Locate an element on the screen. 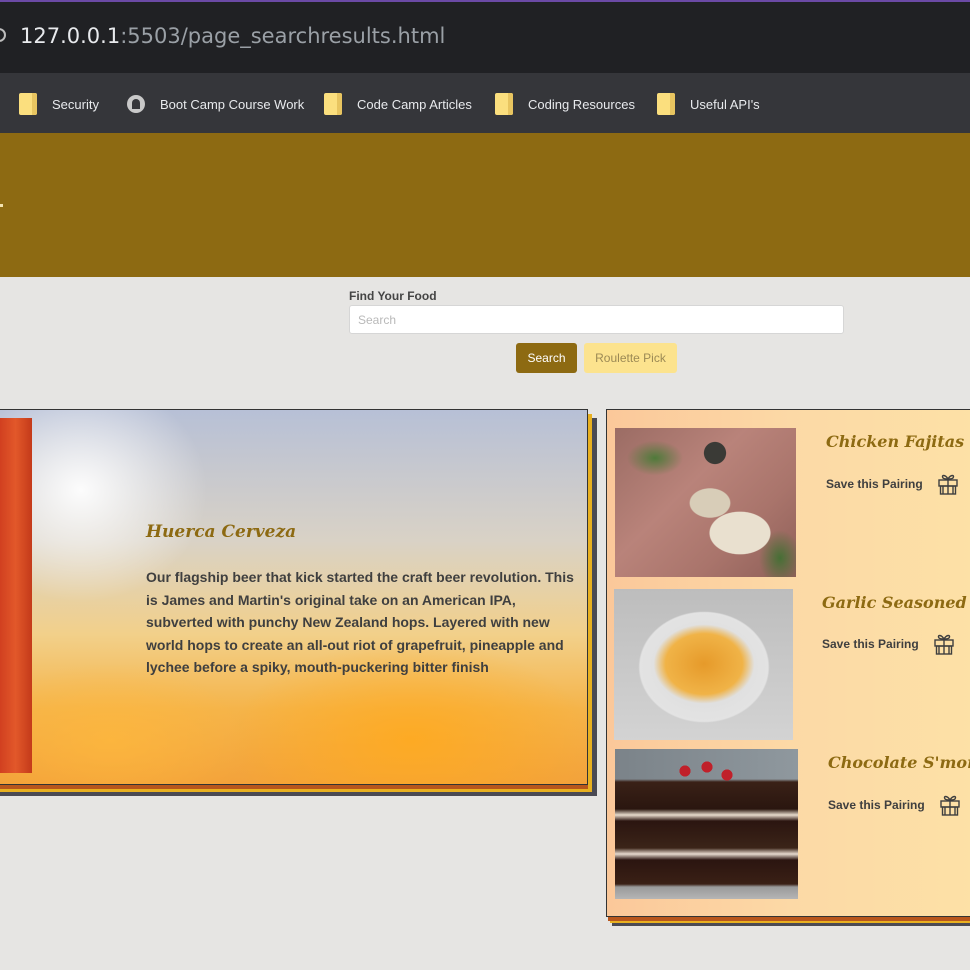 This screenshot has height=970, width=970. site-header-banner is located at coordinates (485, 205).